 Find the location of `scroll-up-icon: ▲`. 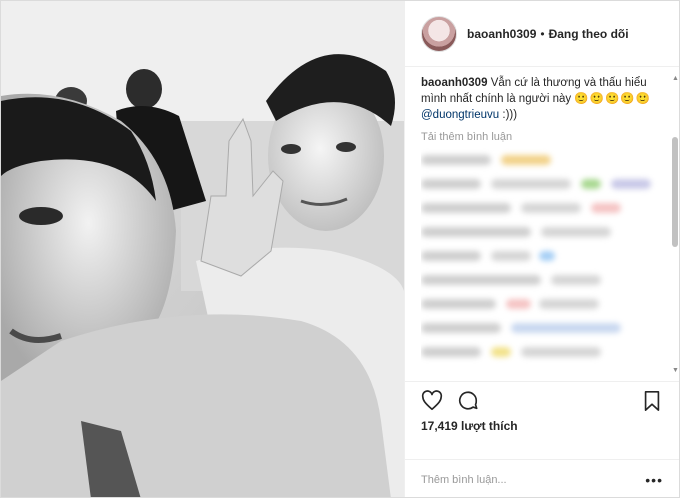

scroll-up-icon: ▲ is located at coordinates (675, 79).